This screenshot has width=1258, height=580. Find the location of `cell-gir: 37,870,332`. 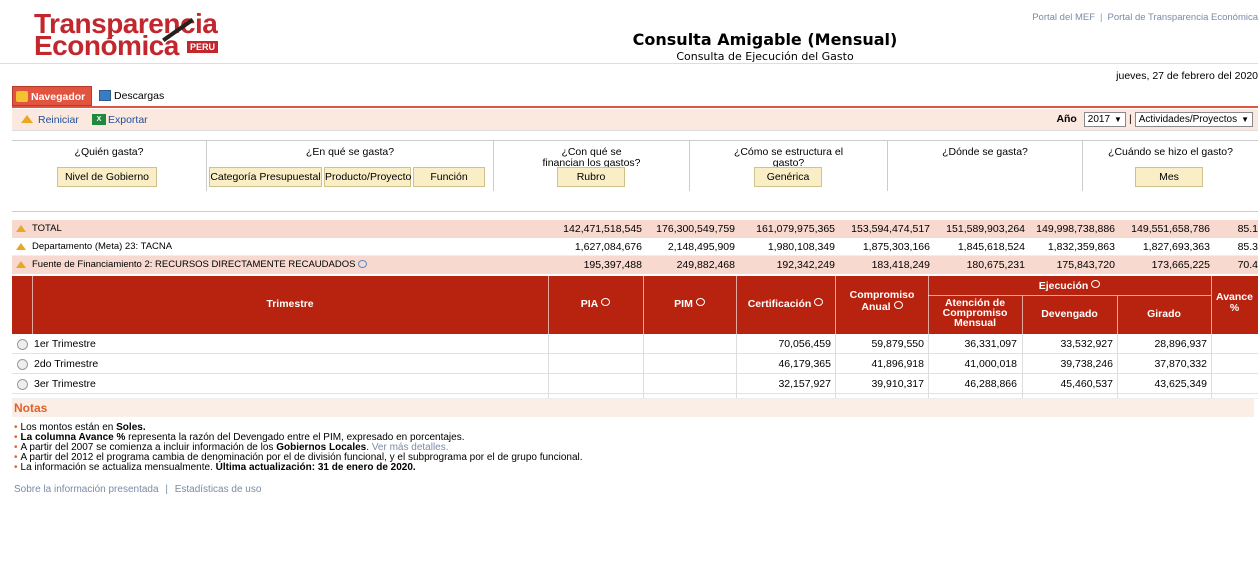

cell-gir: 37,870,332 is located at coordinates (1180, 364).